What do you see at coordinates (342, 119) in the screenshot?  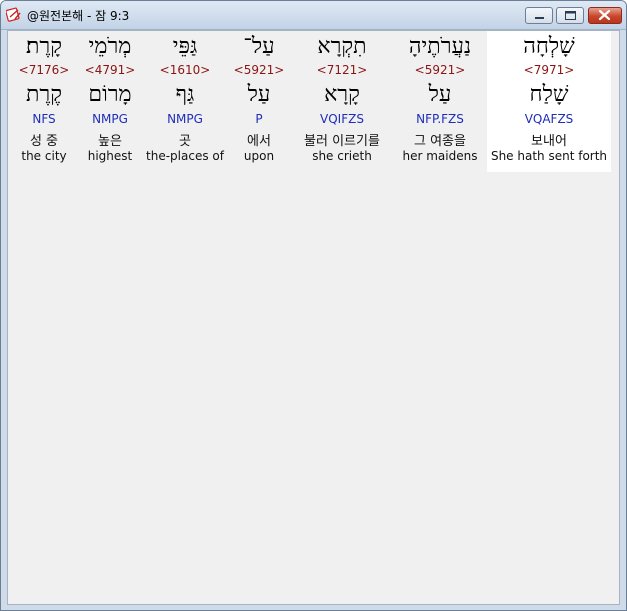 I see `morphology-code: VQIFZS` at bounding box center [342, 119].